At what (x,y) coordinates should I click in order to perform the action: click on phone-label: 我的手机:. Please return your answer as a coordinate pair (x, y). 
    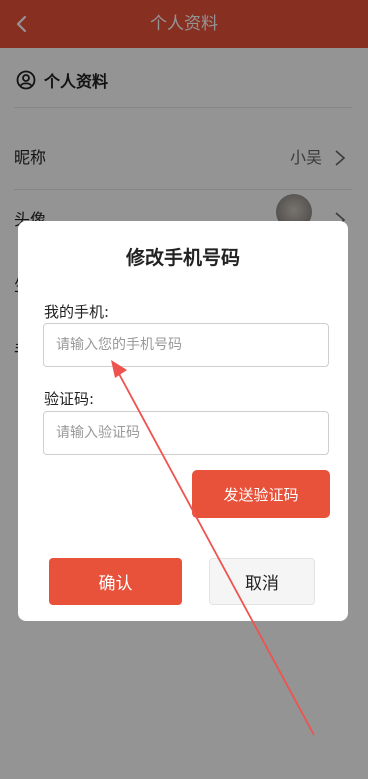
    Looking at the image, I should click on (77, 312).